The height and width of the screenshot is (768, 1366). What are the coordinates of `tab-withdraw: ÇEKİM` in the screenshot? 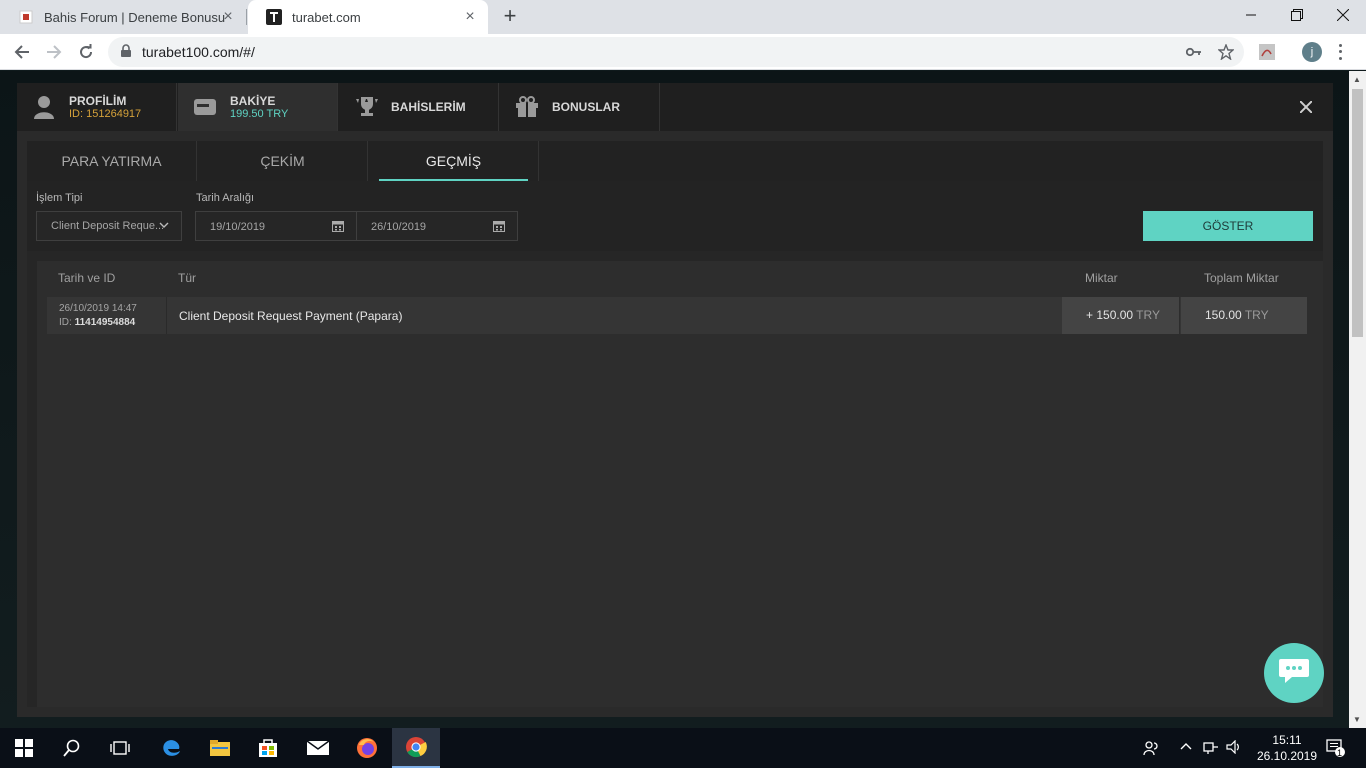 It's located at (283, 161).